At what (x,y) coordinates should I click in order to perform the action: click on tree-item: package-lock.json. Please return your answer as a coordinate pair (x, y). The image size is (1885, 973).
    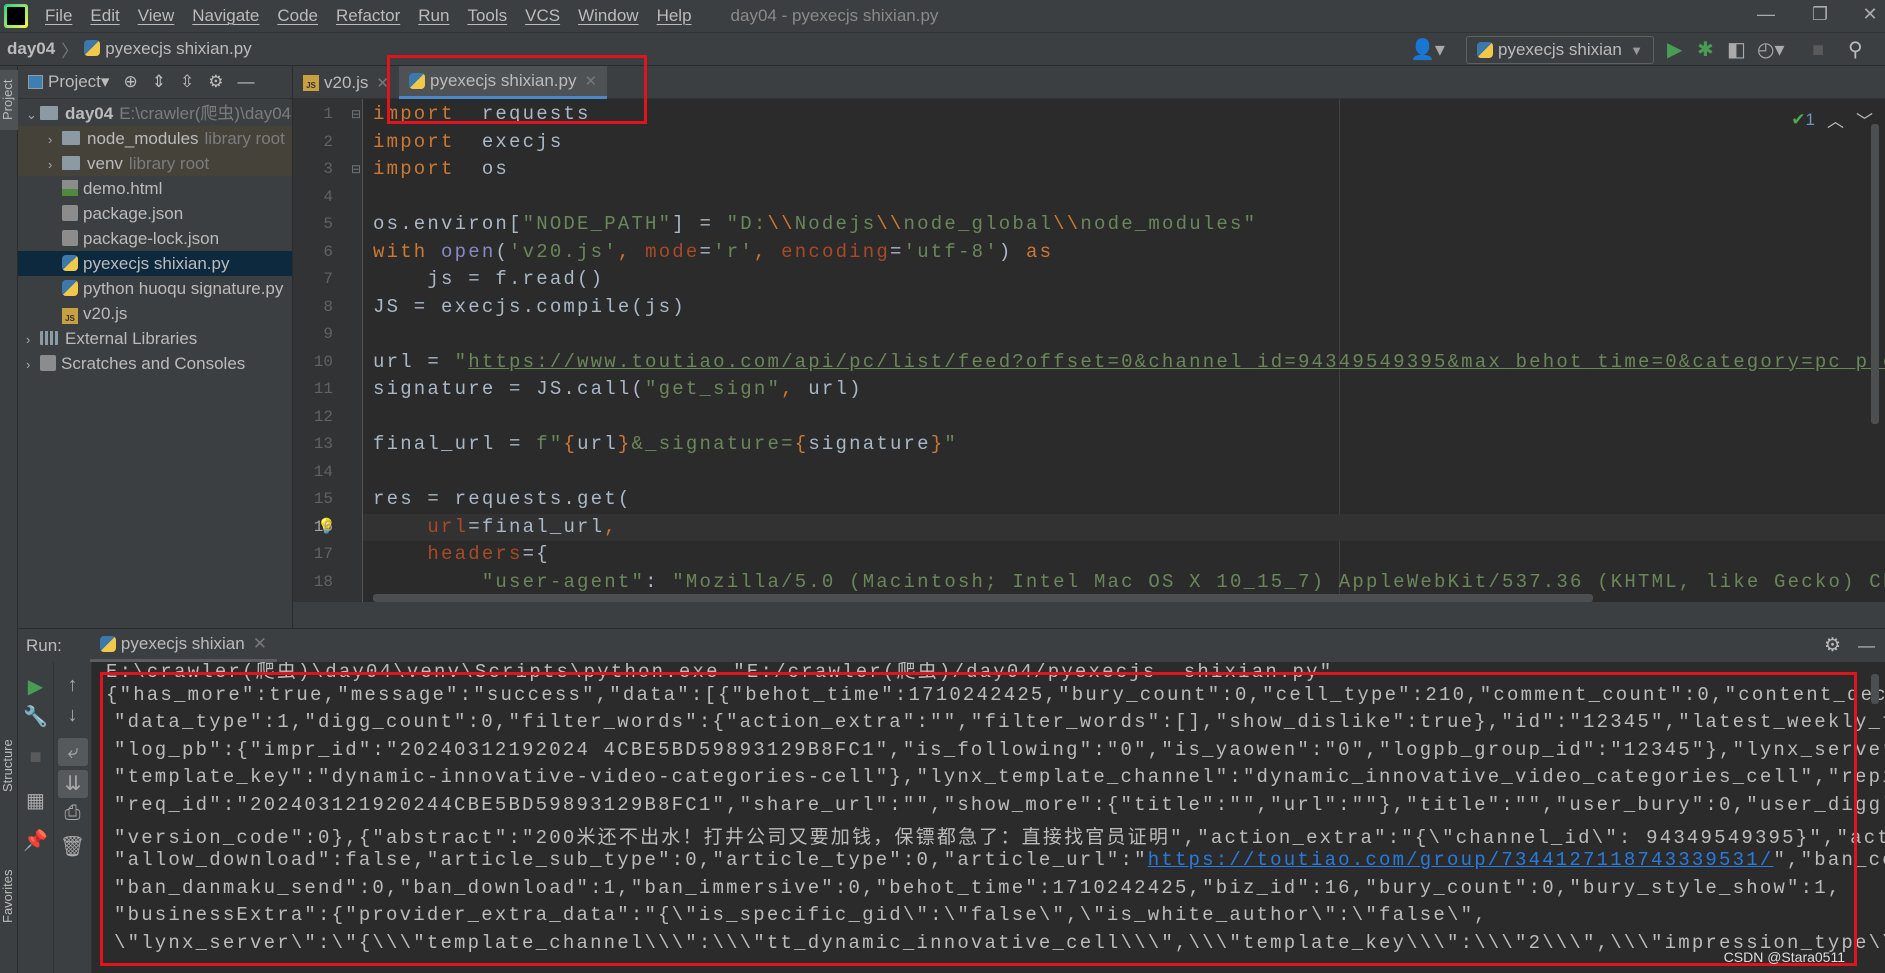
    Looking at the image, I should click on (155, 238).